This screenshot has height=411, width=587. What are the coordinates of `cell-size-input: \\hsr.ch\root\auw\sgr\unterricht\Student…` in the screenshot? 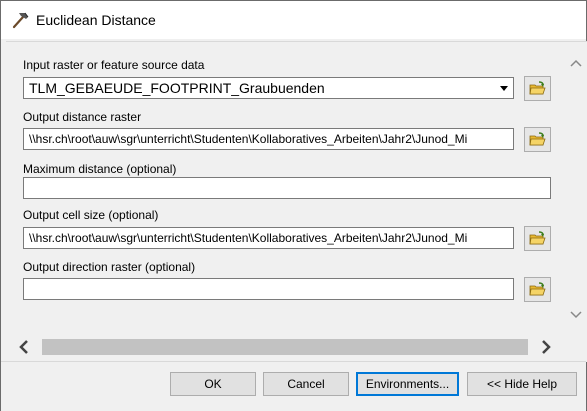 It's located at (268, 238).